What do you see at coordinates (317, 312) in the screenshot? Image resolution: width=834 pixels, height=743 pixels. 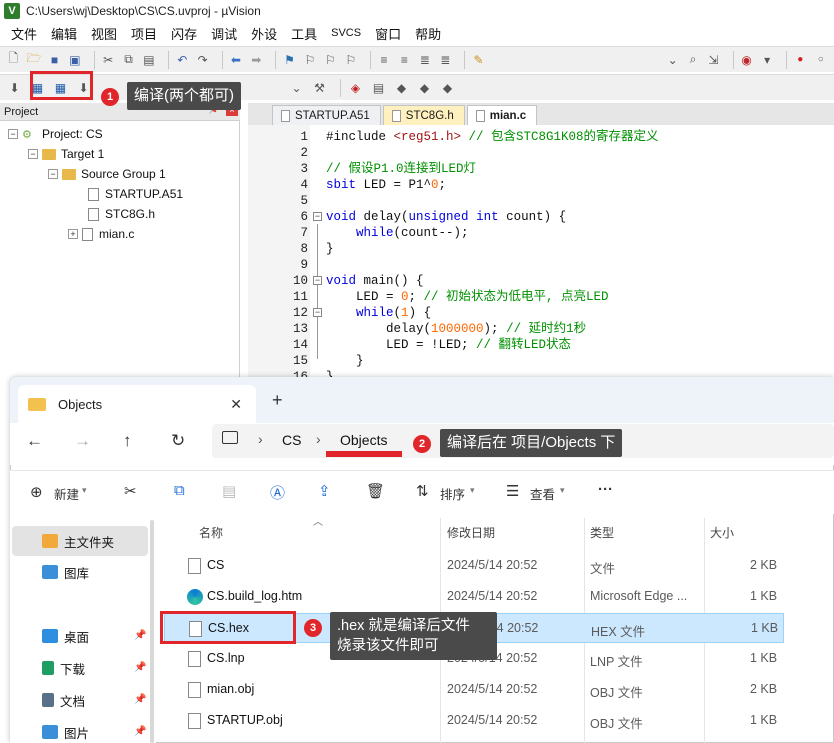 I see `fold-toggle-icon: −` at bounding box center [317, 312].